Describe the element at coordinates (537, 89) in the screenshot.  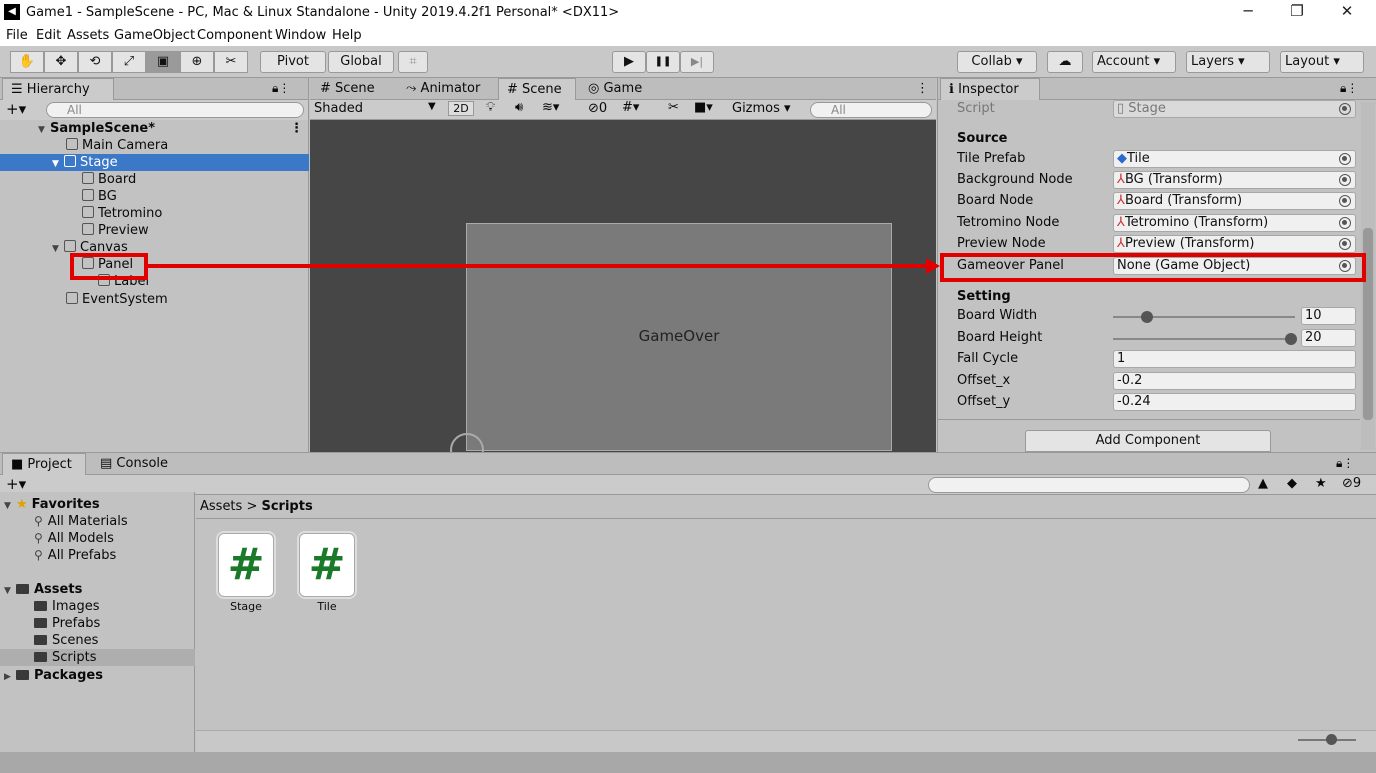
I see `tab-scene-2: # Scene` at that location.